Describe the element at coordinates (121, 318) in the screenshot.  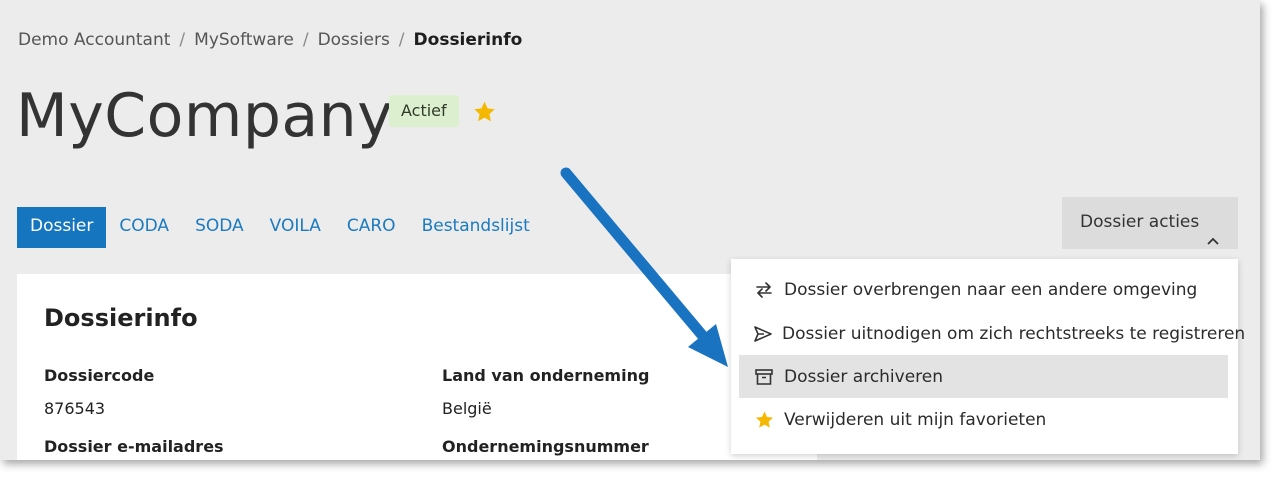
I see `card-title: Dossierinfo` at that location.